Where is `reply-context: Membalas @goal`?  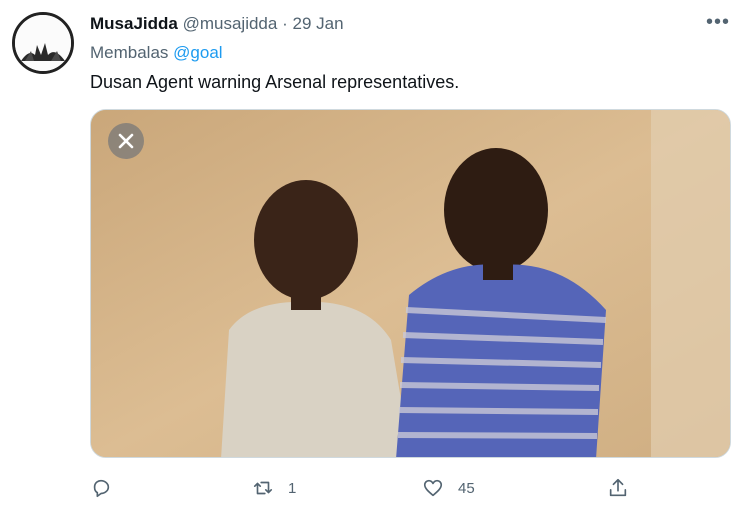 reply-context: Membalas @goal is located at coordinates (156, 53).